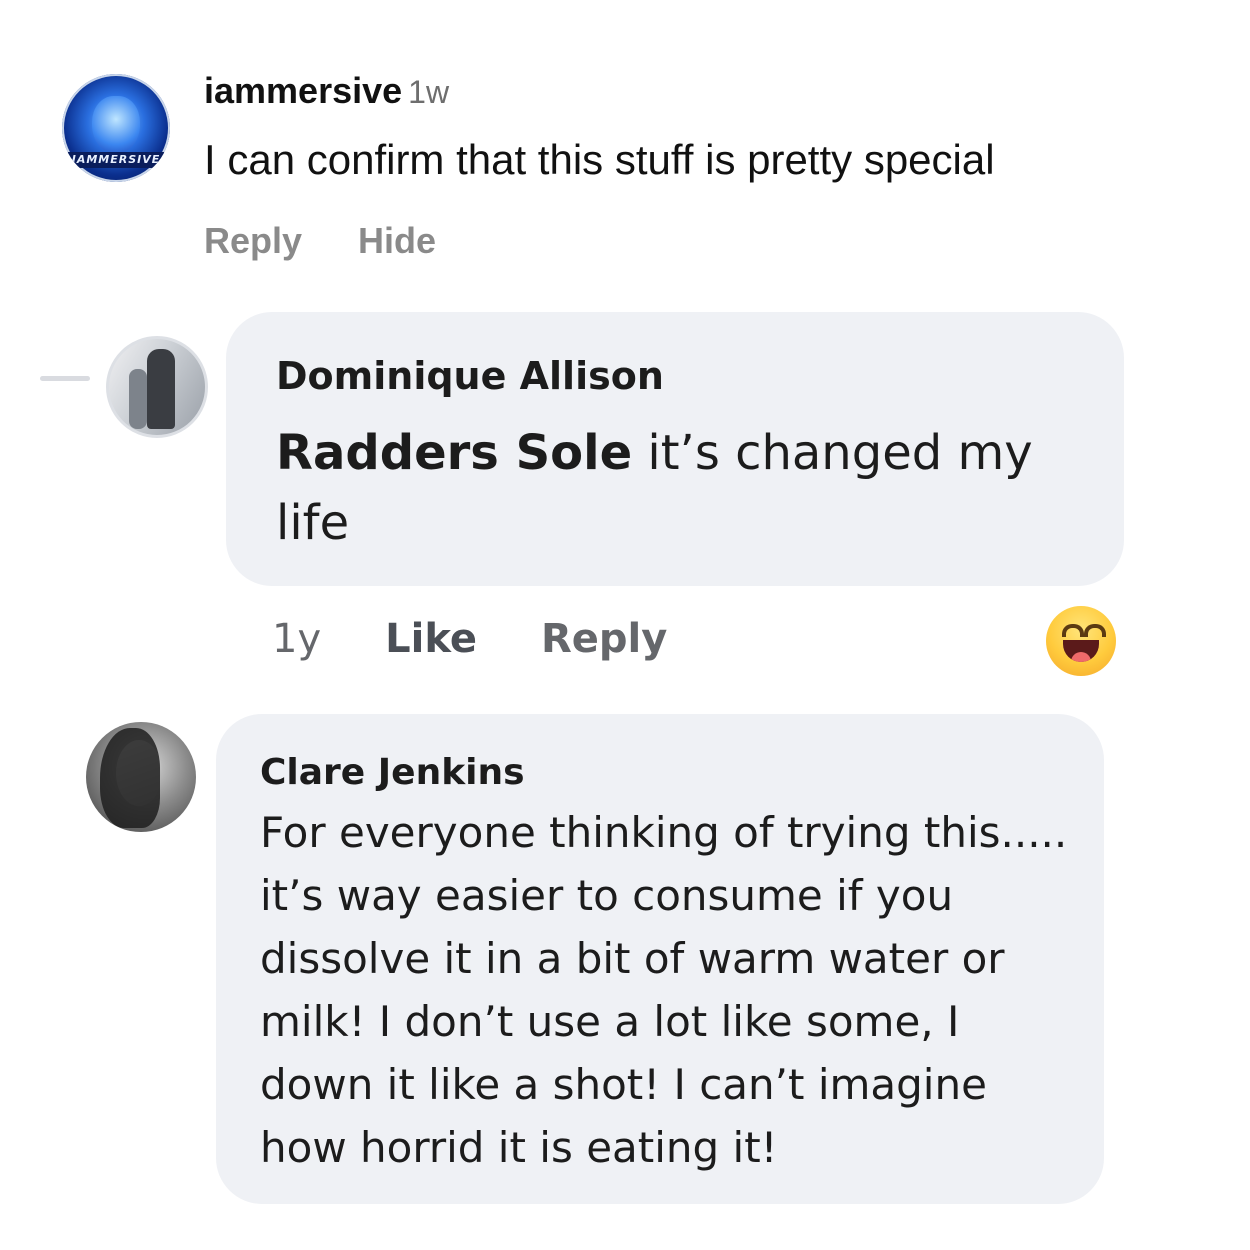 The height and width of the screenshot is (1250, 1250). Describe the element at coordinates (392, 772) in the screenshot. I see `comment-author-name: Clare Jenkins` at that location.